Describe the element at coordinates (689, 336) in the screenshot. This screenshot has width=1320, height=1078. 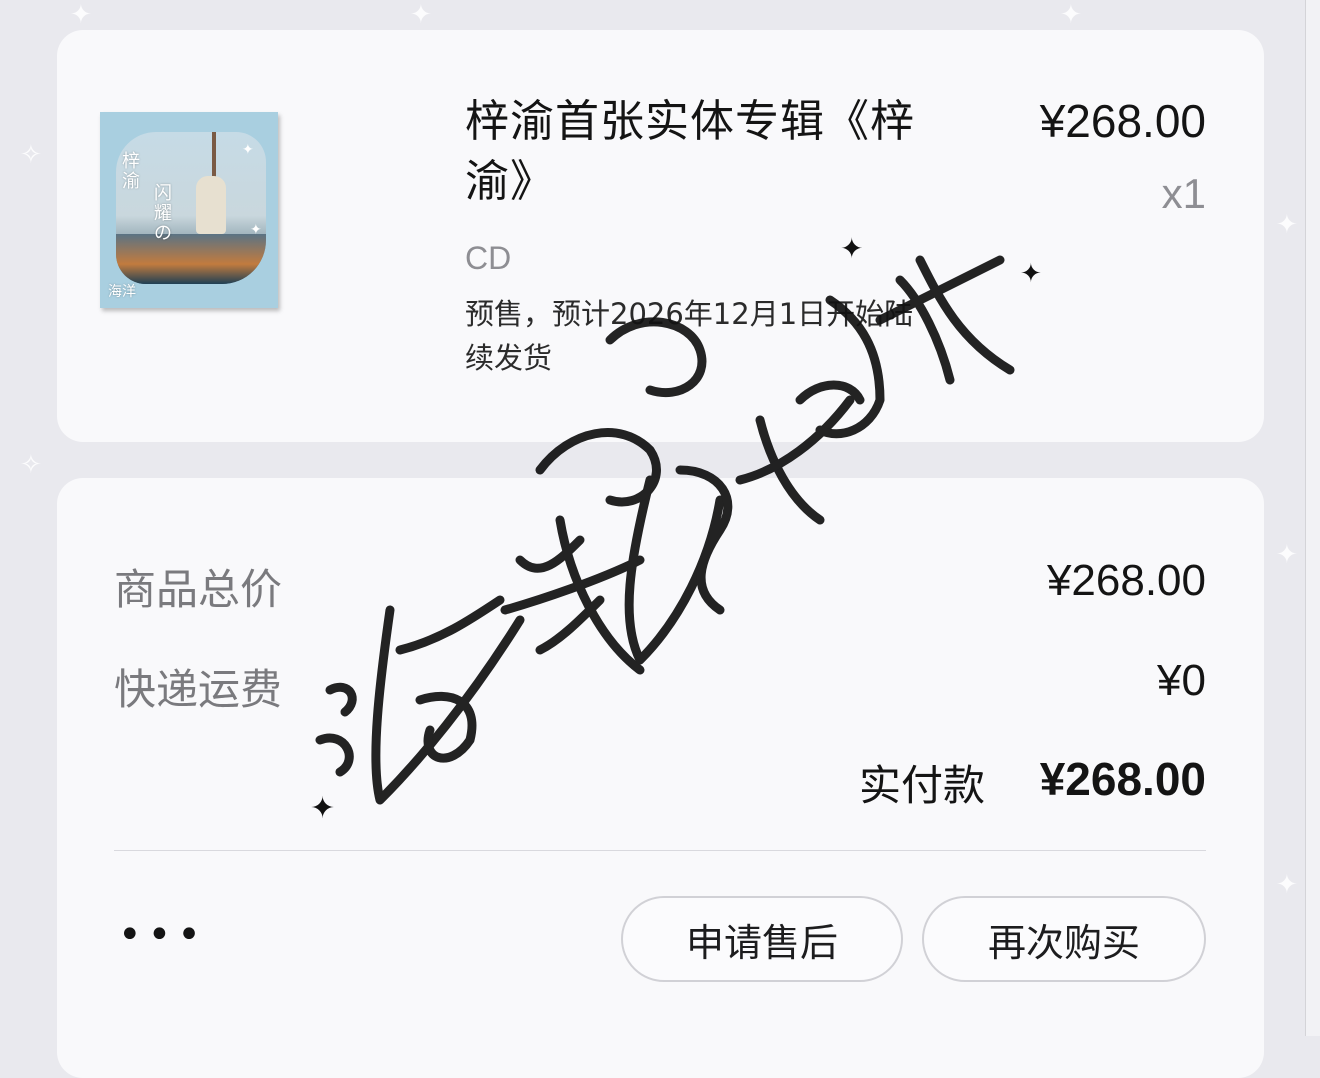
I see `presale-note: 预售，预计2026年12月1日开始陆续发货` at that location.